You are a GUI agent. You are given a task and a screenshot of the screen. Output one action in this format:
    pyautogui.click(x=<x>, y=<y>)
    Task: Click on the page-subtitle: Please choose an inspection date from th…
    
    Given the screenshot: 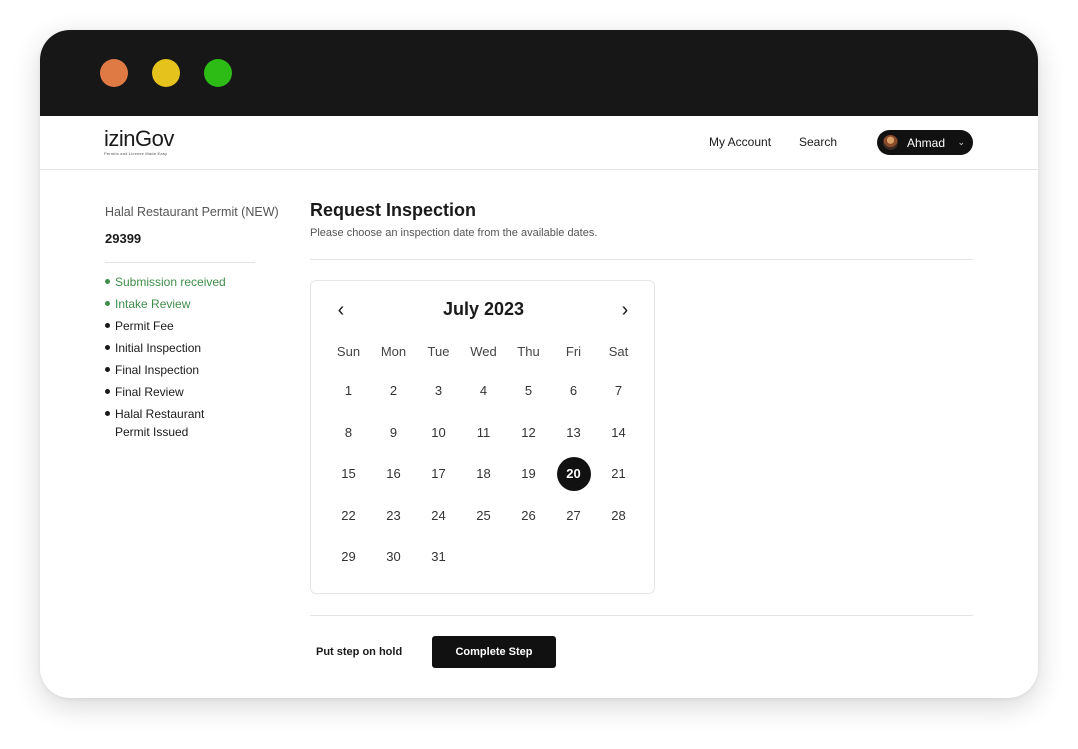 What is the action you would take?
    pyautogui.click(x=454, y=233)
    